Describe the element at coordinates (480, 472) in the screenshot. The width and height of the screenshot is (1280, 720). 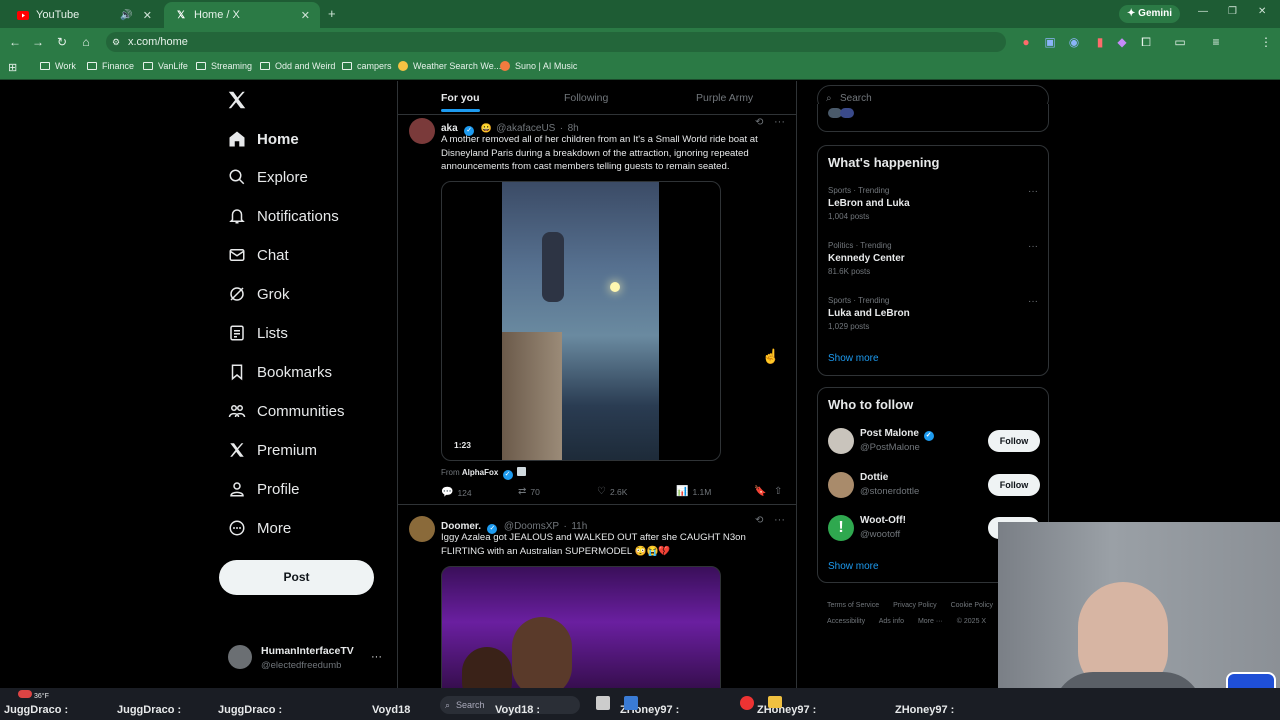
I see `from-account: AlphaFox` at that location.